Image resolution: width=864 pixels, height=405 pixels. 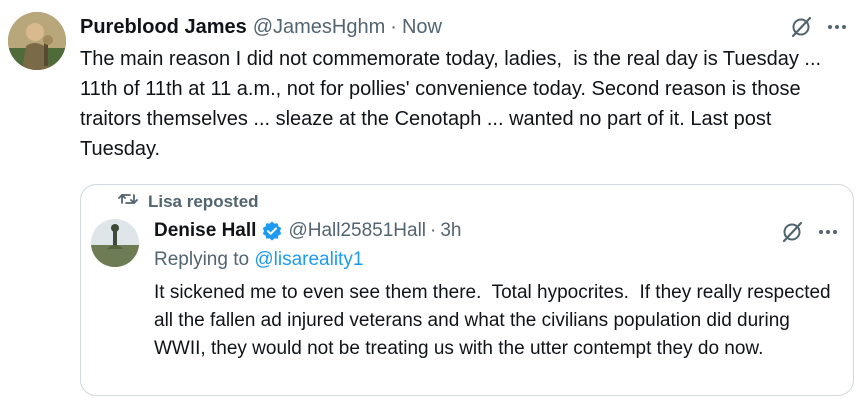 What do you see at coordinates (115, 243) in the screenshot?
I see `quoted-avatar` at bounding box center [115, 243].